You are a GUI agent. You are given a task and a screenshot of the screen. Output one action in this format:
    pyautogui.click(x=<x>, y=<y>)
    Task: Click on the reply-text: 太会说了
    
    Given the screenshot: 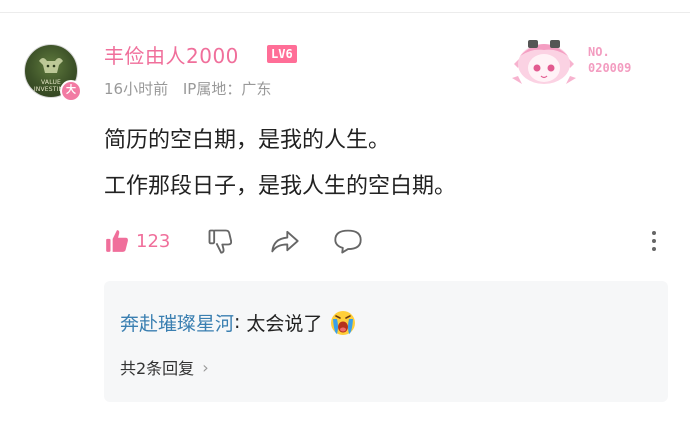 What is the action you would take?
    pyautogui.click(x=284, y=323)
    